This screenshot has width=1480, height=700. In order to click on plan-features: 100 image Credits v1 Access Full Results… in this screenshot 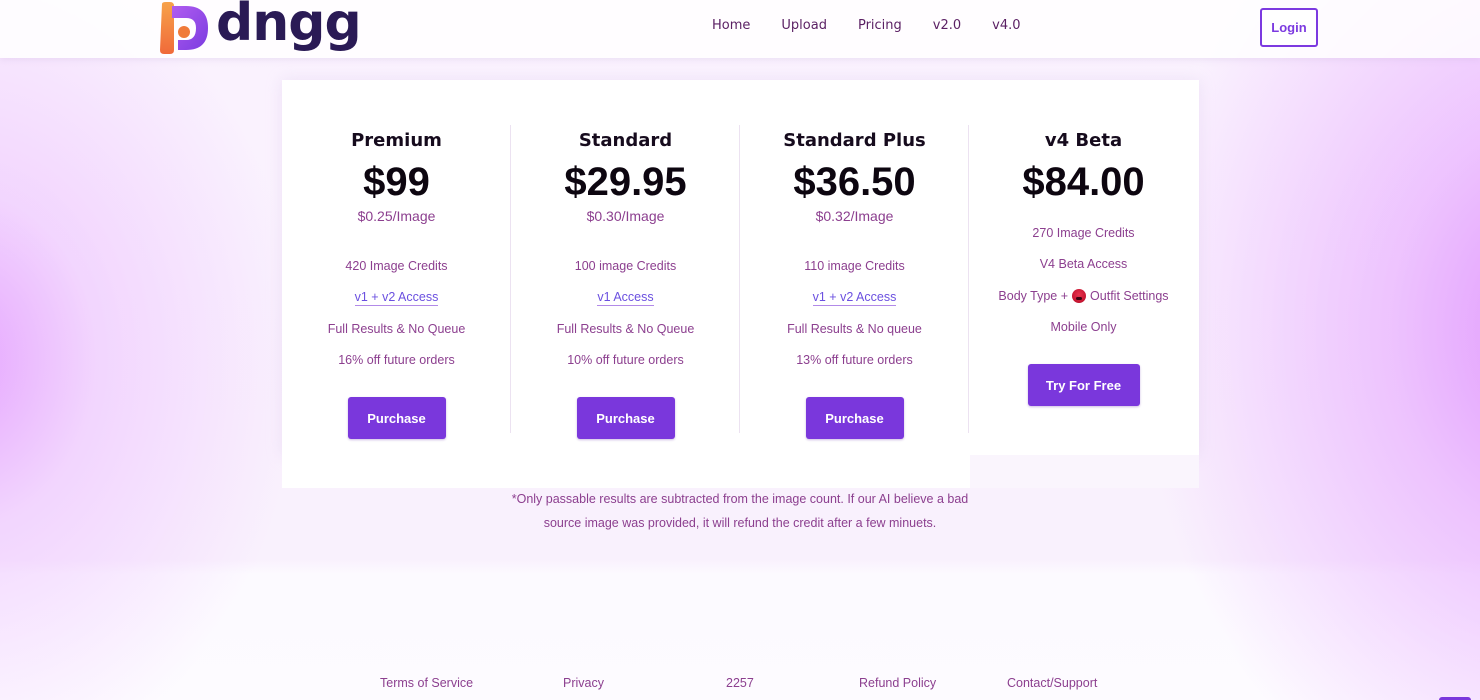, I will do `click(625, 313)`.